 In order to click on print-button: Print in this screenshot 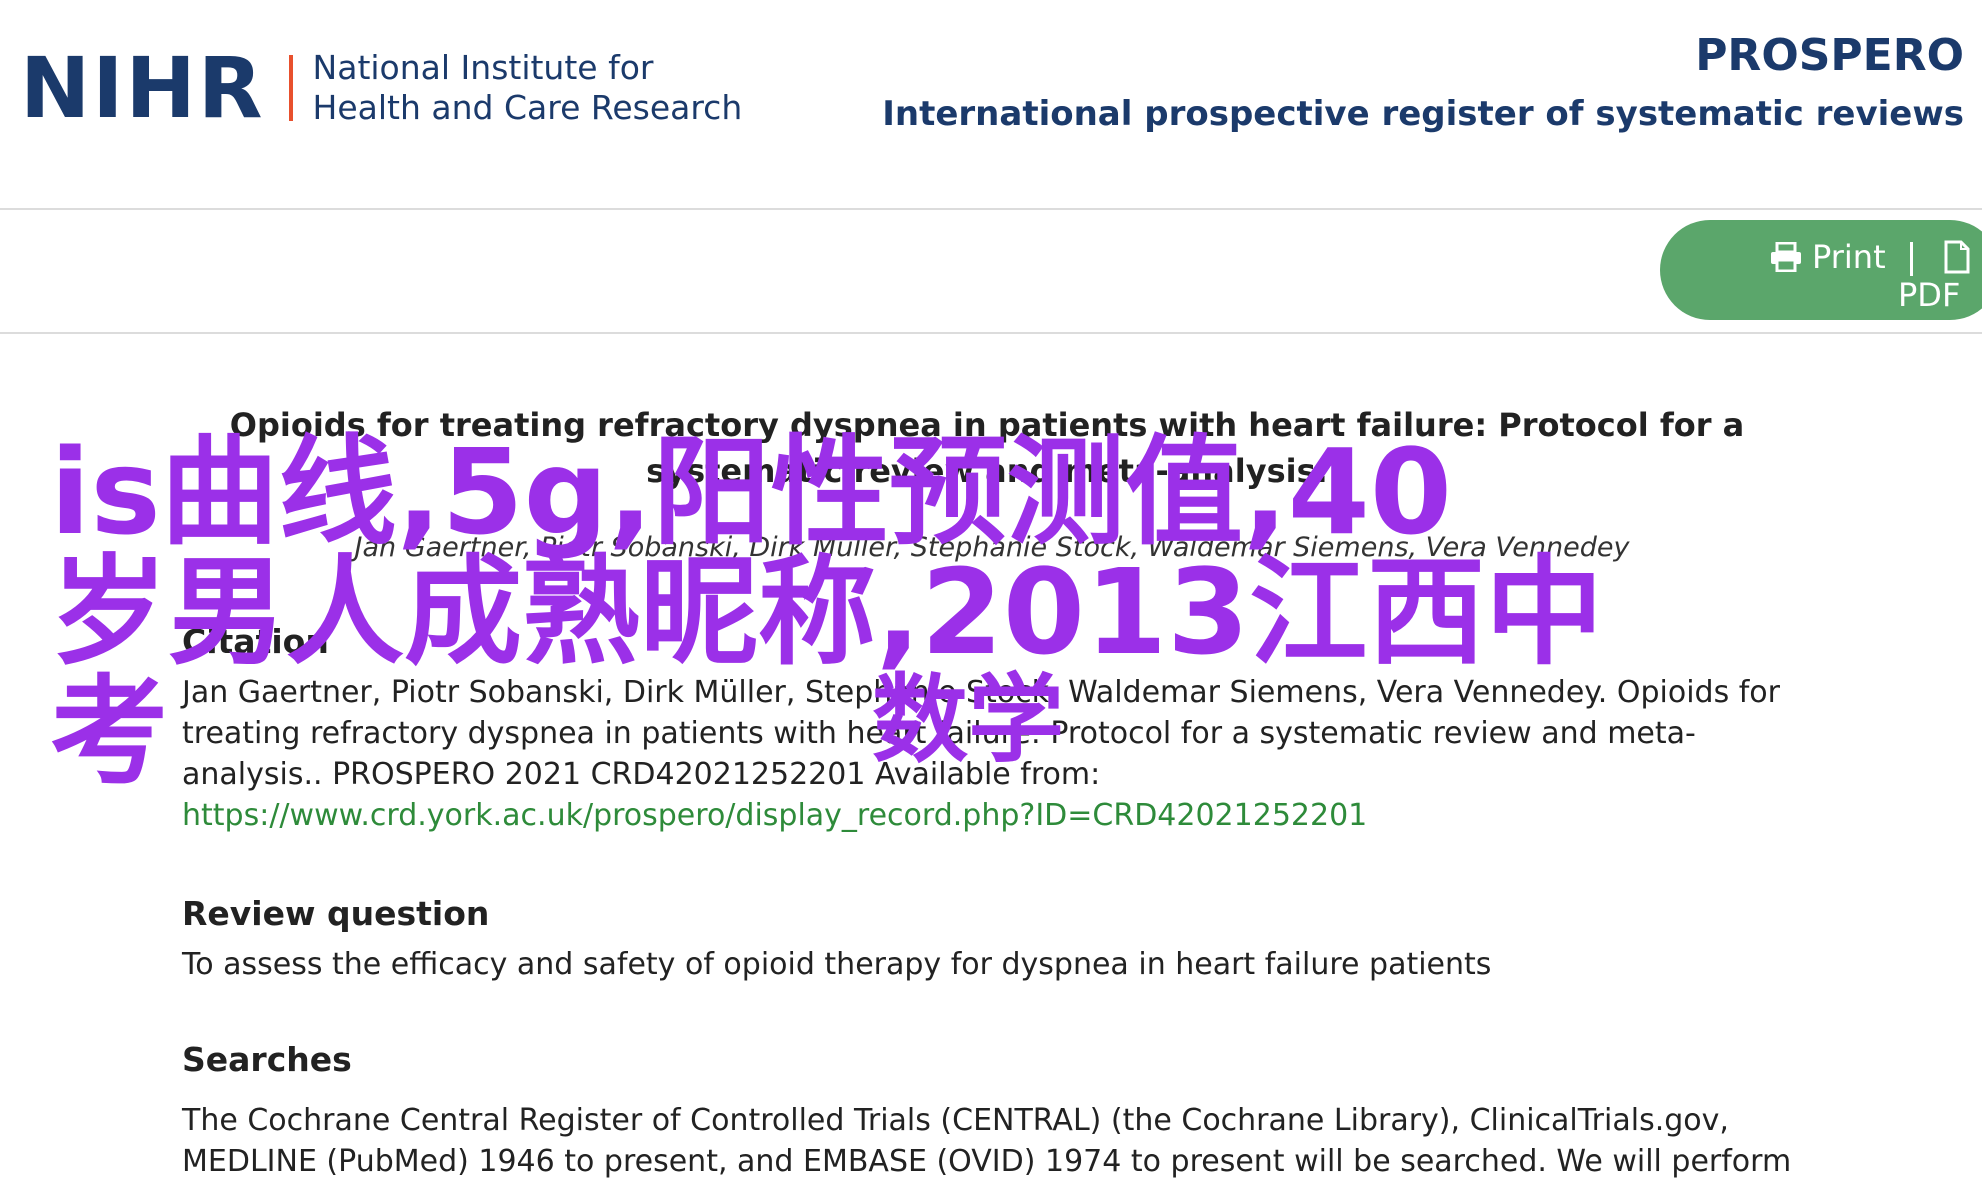, I will do `click(1828, 257)`.